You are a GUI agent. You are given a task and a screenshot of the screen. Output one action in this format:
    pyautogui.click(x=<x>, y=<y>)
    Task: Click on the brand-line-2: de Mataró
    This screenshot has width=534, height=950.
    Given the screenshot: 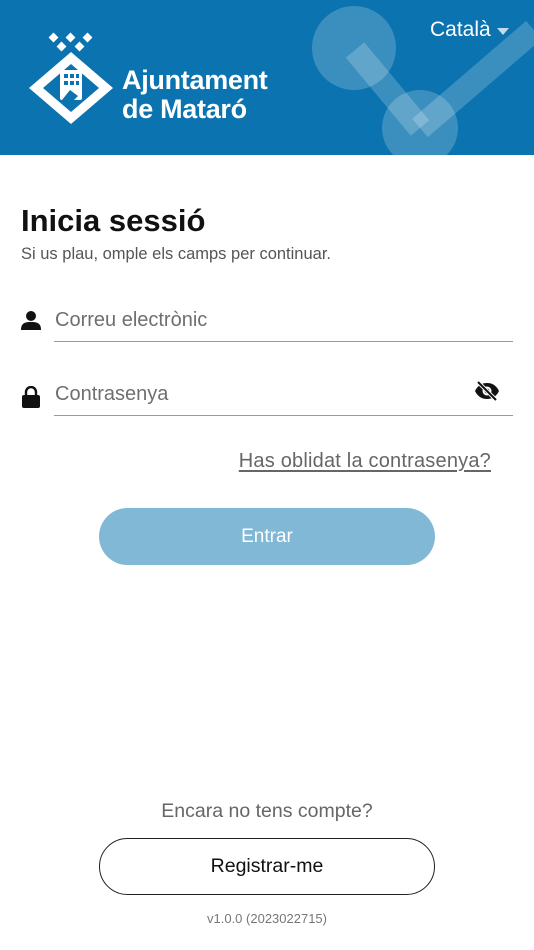 What is the action you would take?
    pyautogui.click(x=184, y=109)
    